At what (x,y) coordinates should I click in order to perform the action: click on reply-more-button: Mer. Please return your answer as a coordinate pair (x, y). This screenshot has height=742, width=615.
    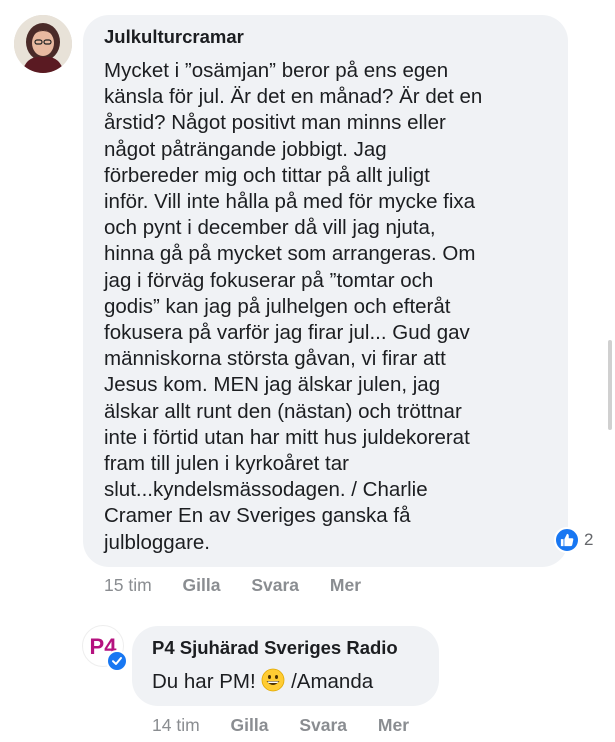
    Looking at the image, I should click on (393, 725).